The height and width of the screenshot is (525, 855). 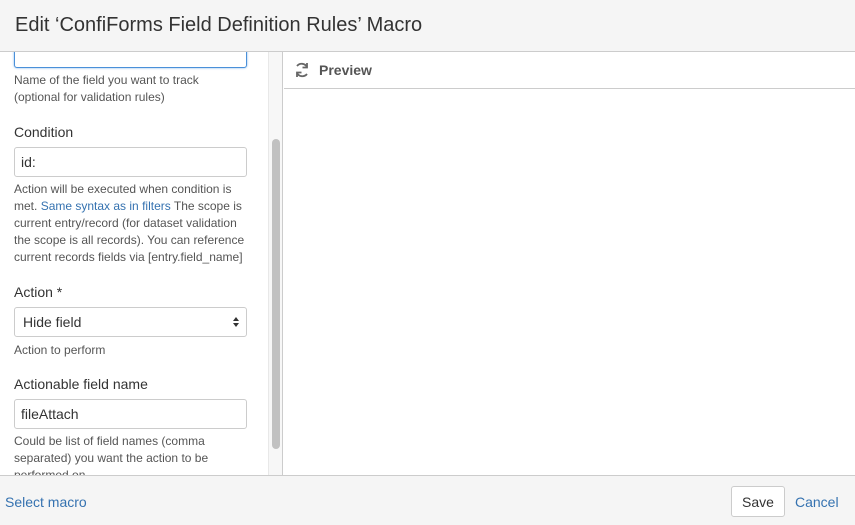 What do you see at coordinates (130, 322) in the screenshot?
I see `action-select: Hide field` at bounding box center [130, 322].